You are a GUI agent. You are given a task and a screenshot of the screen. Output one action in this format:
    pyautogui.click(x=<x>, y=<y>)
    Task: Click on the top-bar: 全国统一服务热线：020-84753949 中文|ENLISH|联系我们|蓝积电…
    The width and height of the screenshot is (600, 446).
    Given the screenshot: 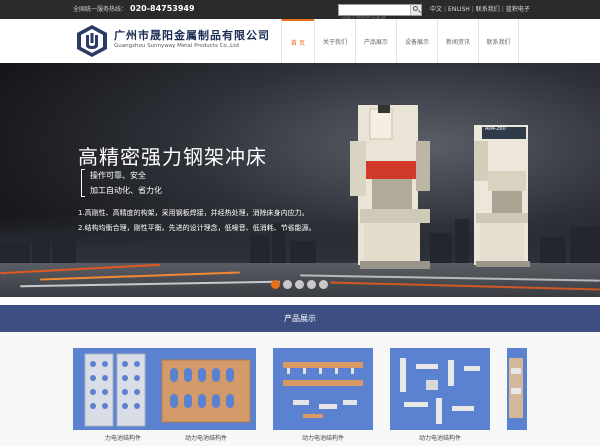 What is the action you would take?
    pyautogui.click(x=300, y=12)
    